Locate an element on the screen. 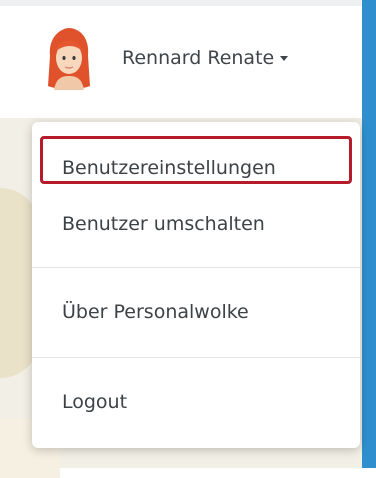 The width and height of the screenshot is (376, 478). menu-item-label: Über Personalwolke is located at coordinates (155, 312).